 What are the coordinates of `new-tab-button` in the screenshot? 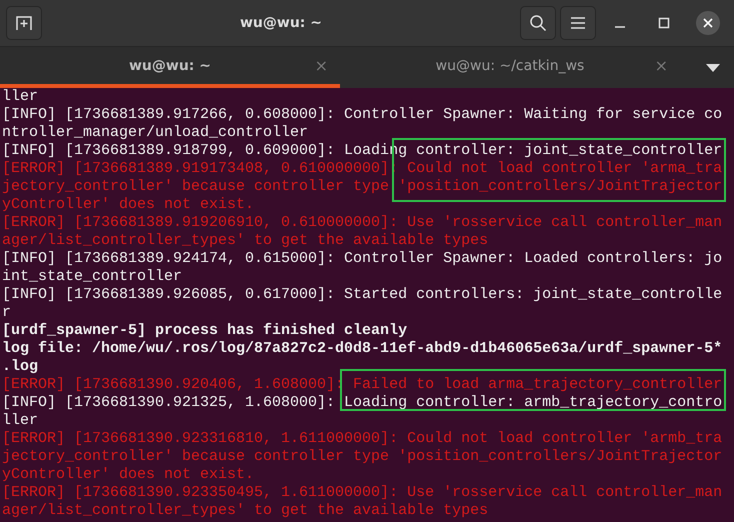 It's located at (24, 23).